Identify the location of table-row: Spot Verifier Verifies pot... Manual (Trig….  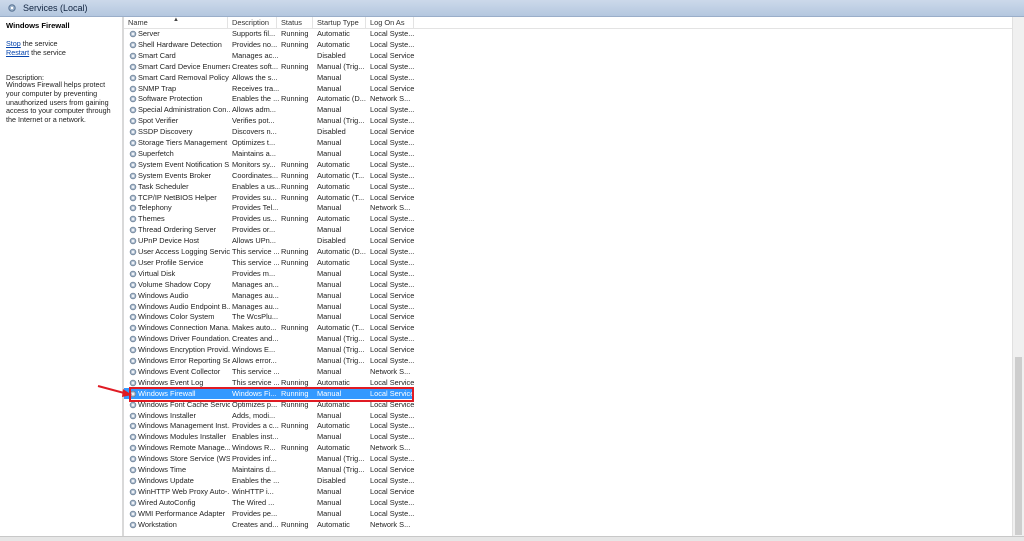
(269, 120).